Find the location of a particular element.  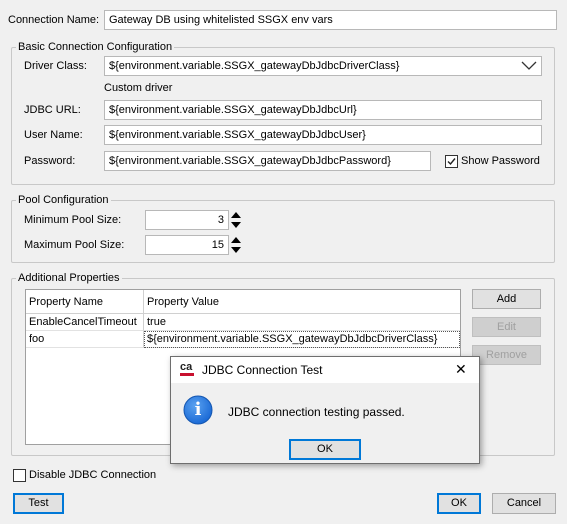

checkmark-icon is located at coordinates (451, 162).